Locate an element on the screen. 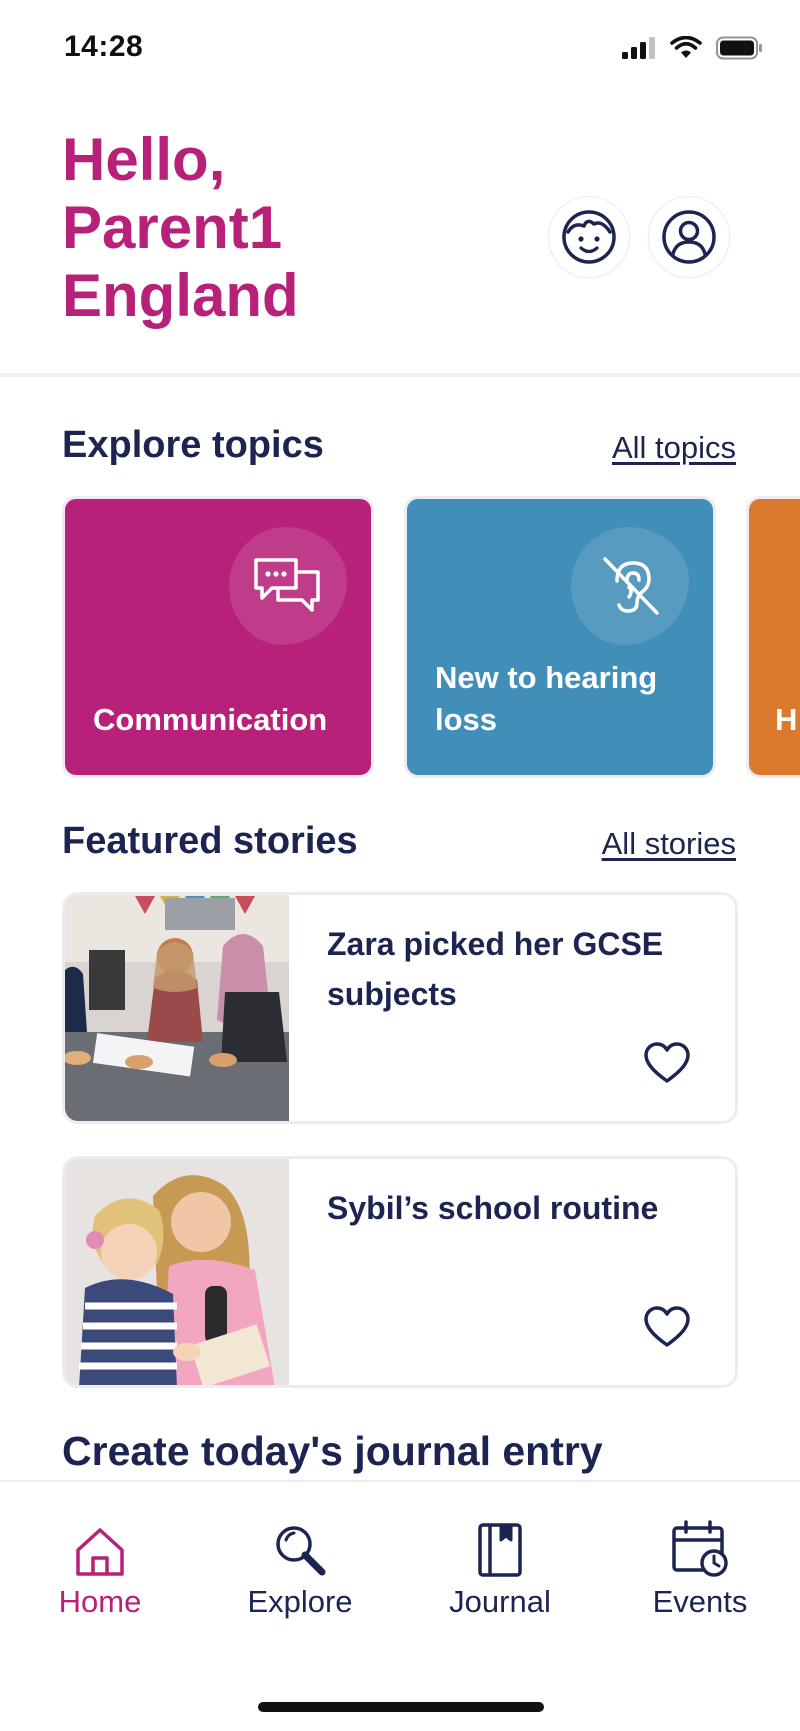  story-photo-students-table is located at coordinates (177, 1008).